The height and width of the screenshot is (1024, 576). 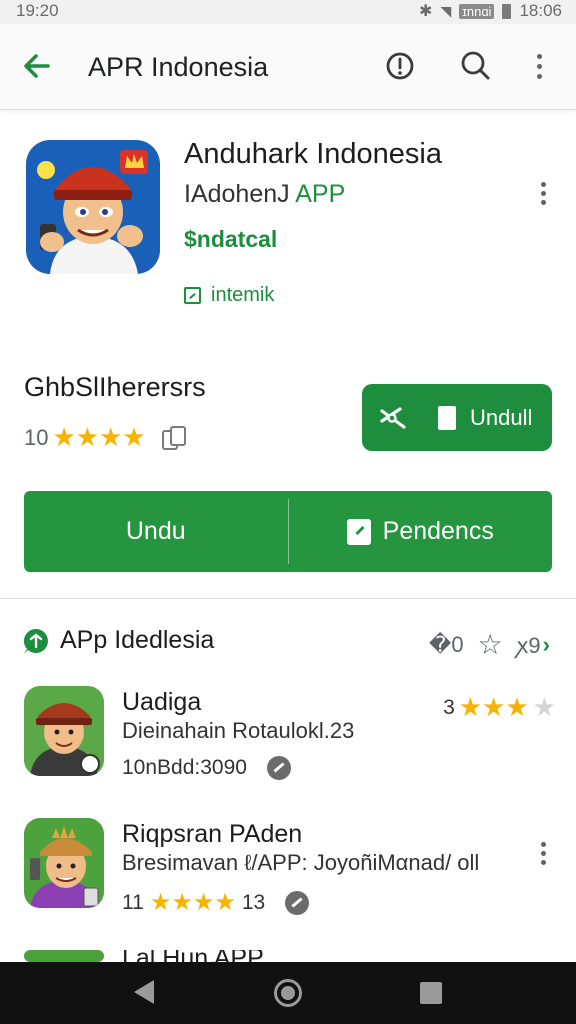 What do you see at coordinates (38, 66) in the screenshot?
I see `arrow-left-icon` at bounding box center [38, 66].